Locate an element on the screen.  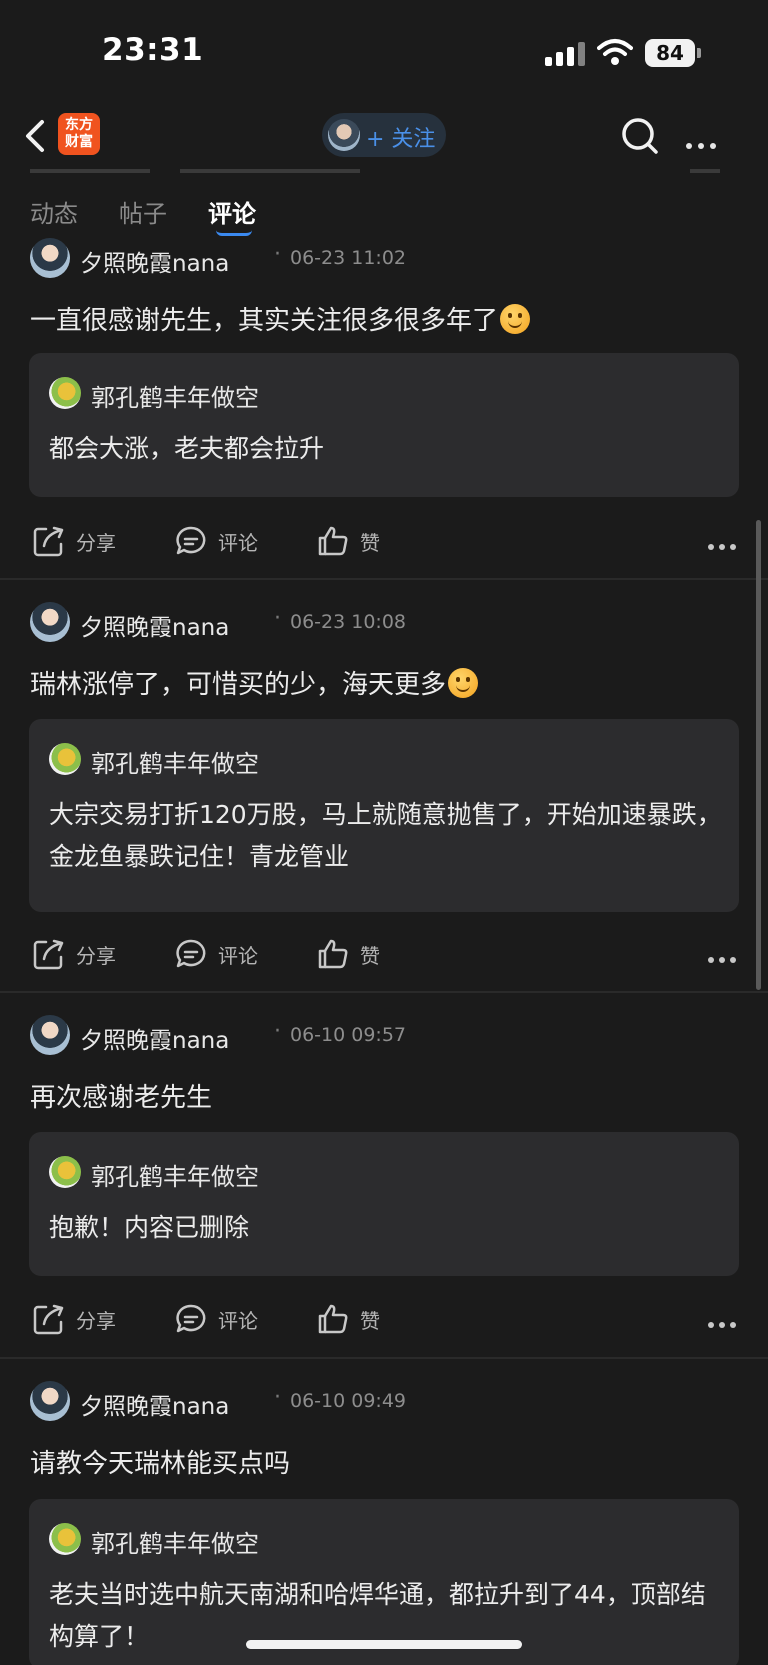
quote-text: 都会大涨，老夫都会拉升 is located at coordinates (187, 448).